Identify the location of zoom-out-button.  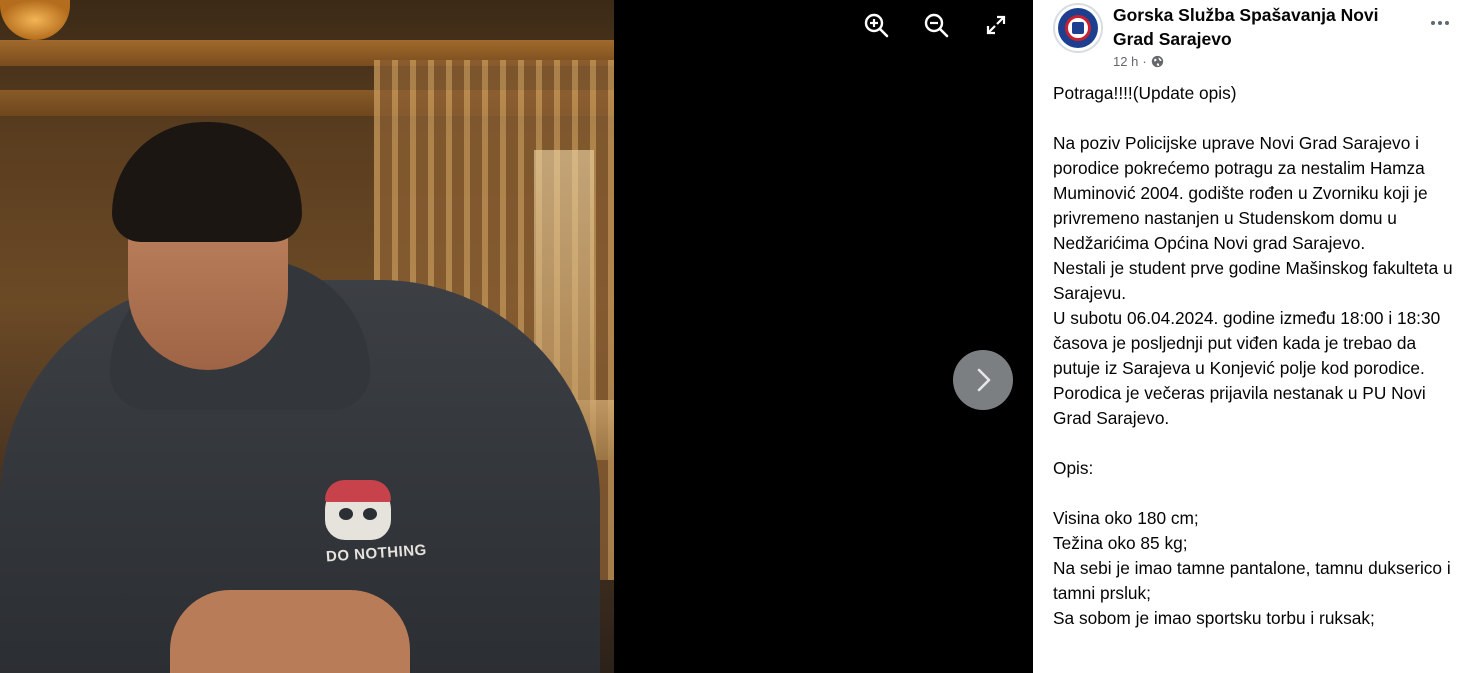
(936, 25).